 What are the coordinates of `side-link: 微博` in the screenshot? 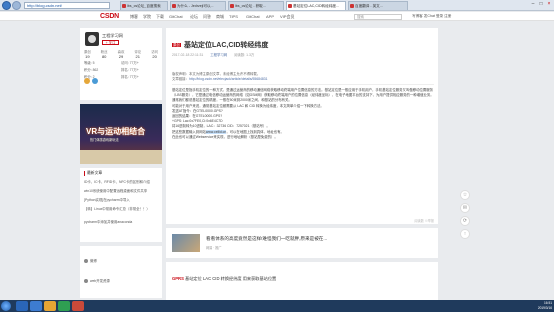 It's located at (90, 261).